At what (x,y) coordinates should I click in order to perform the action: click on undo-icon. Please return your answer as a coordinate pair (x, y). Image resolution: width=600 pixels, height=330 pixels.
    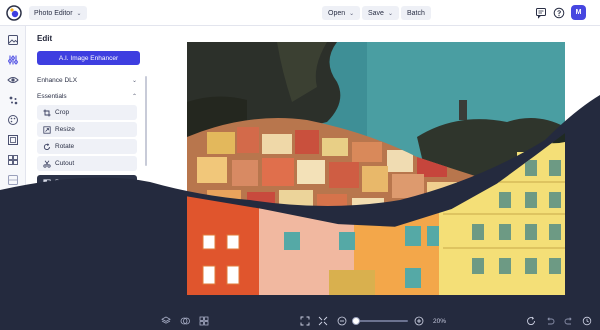
    Looking at the image, I should click on (550, 321).